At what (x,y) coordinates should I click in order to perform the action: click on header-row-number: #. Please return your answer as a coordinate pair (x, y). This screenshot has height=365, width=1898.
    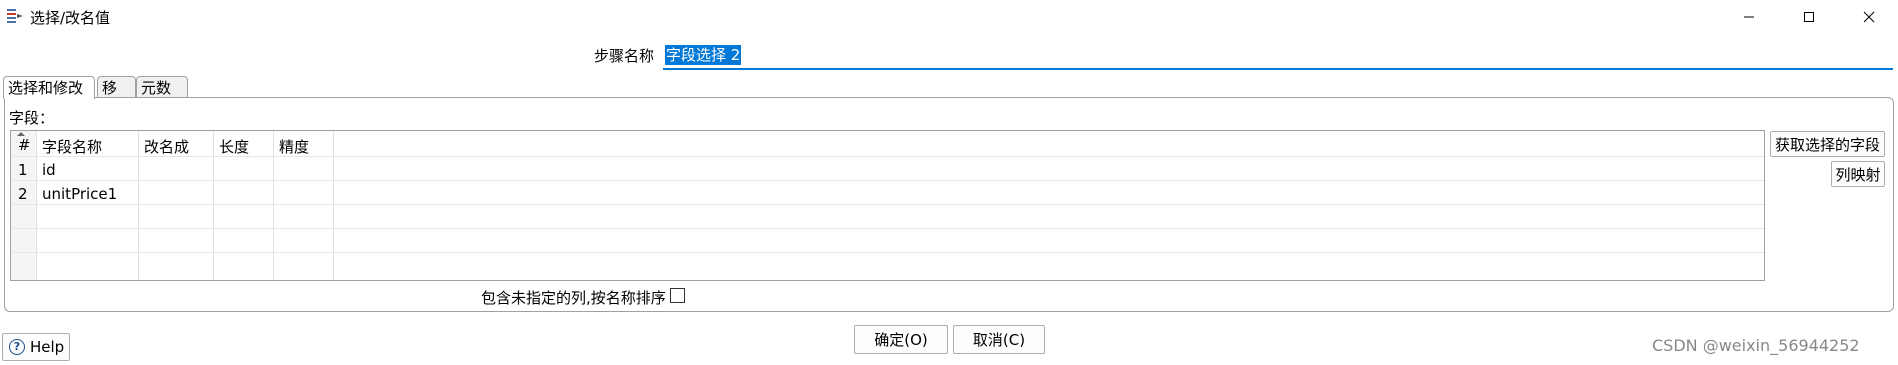
    Looking at the image, I should click on (24, 145).